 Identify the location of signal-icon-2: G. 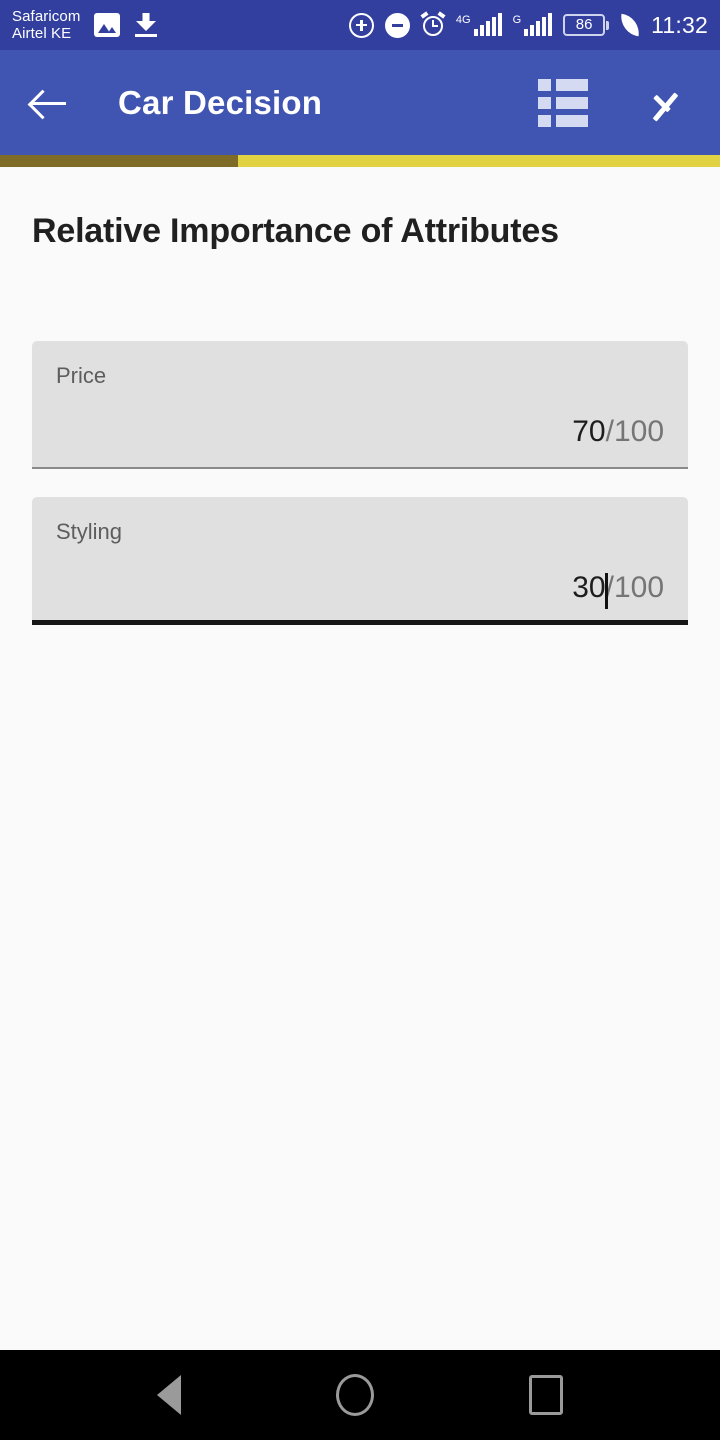
(532, 24).